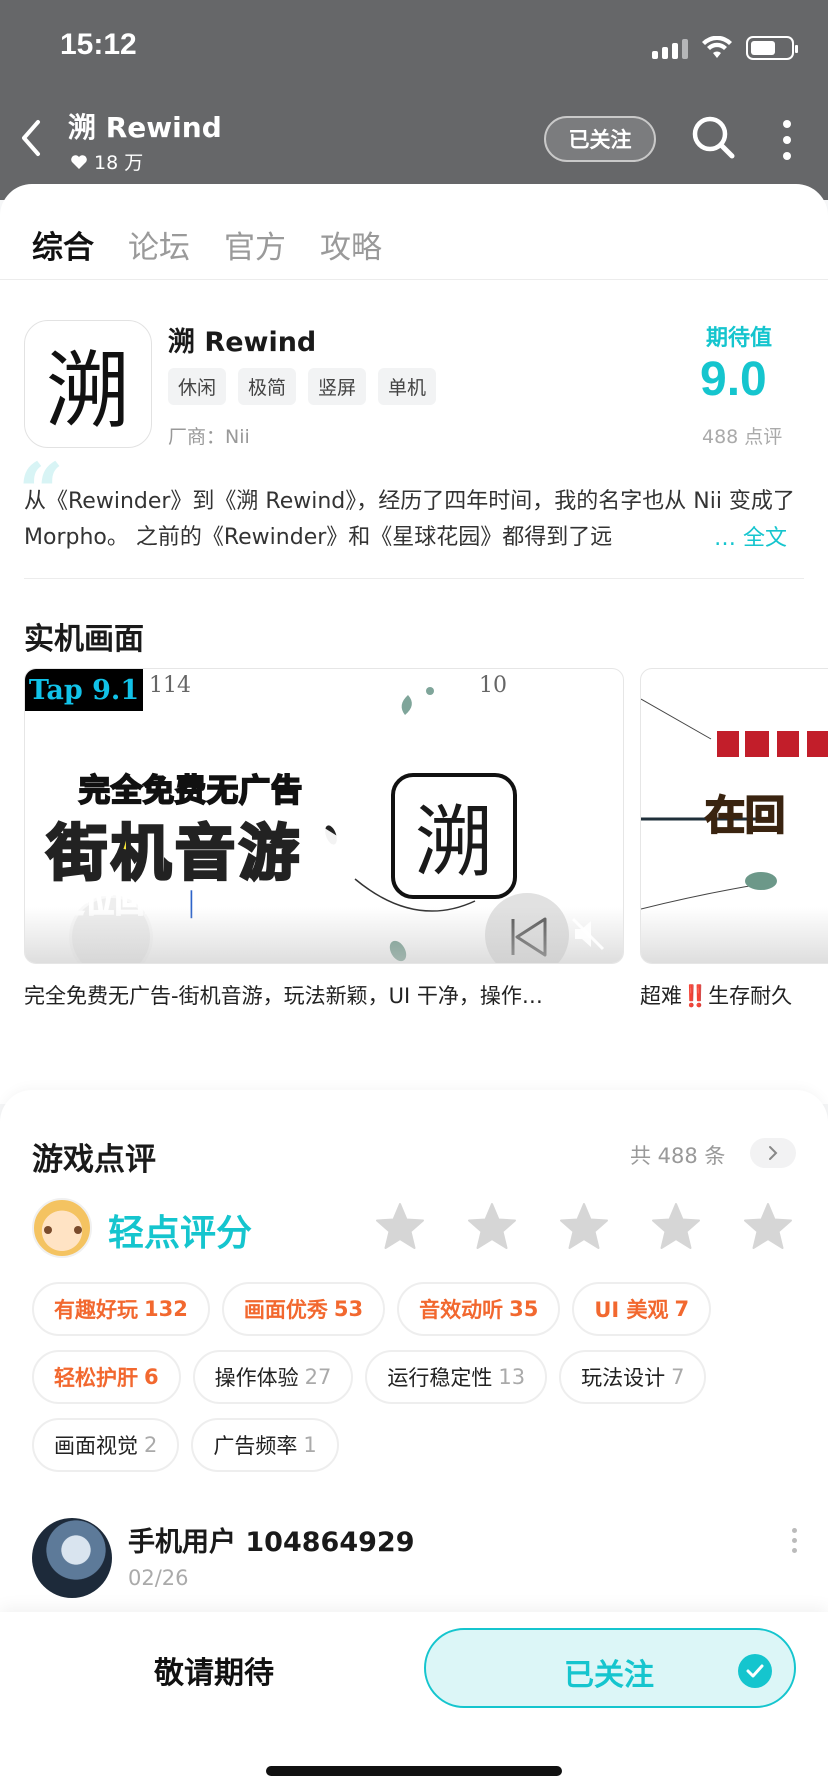  I want to click on review-tag-chip: 运行稳定性 13, so click(456, 1377).